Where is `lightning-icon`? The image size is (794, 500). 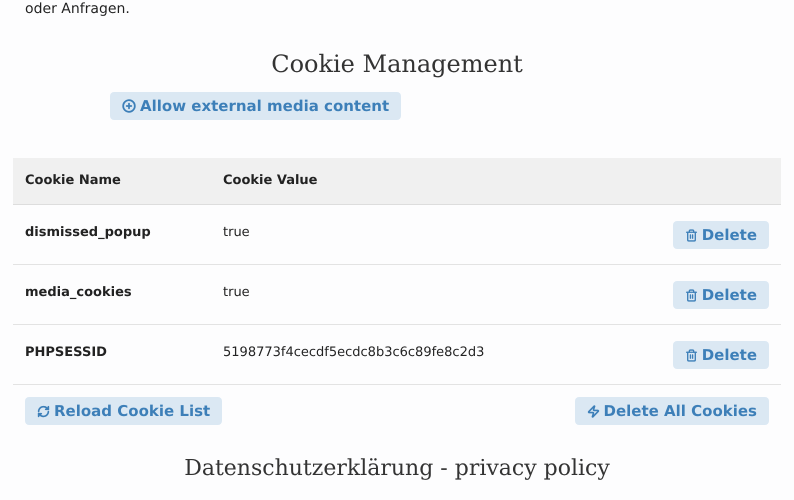
lightning-icon is located at coordinates (593, 411).